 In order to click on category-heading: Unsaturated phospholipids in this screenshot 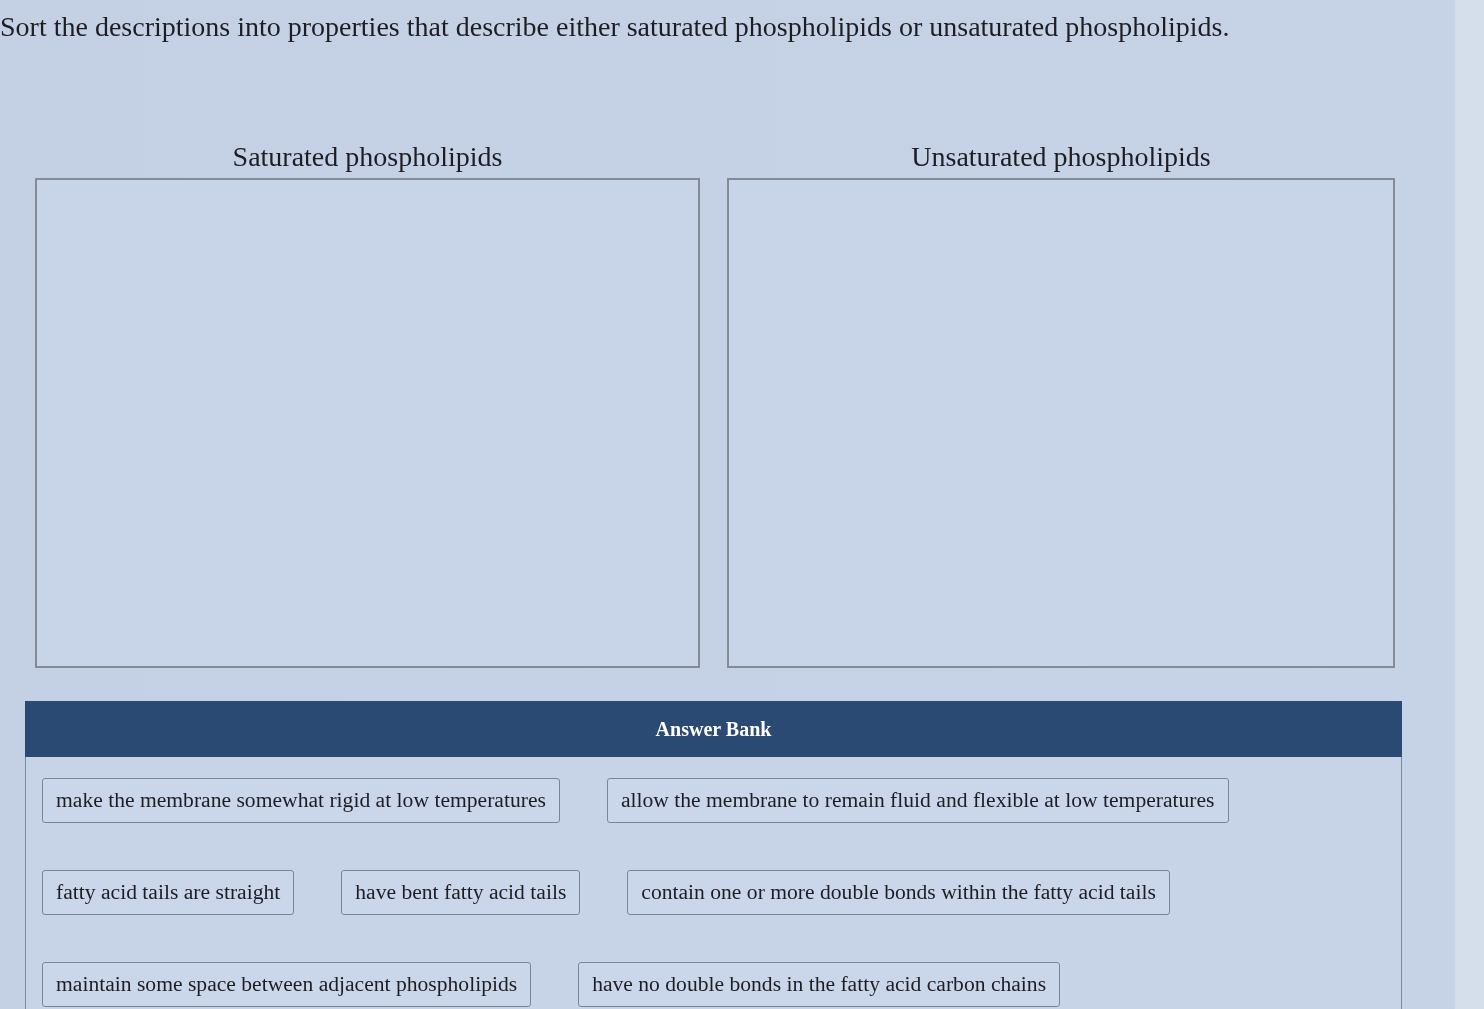, I will do `click(1061, 157)`.